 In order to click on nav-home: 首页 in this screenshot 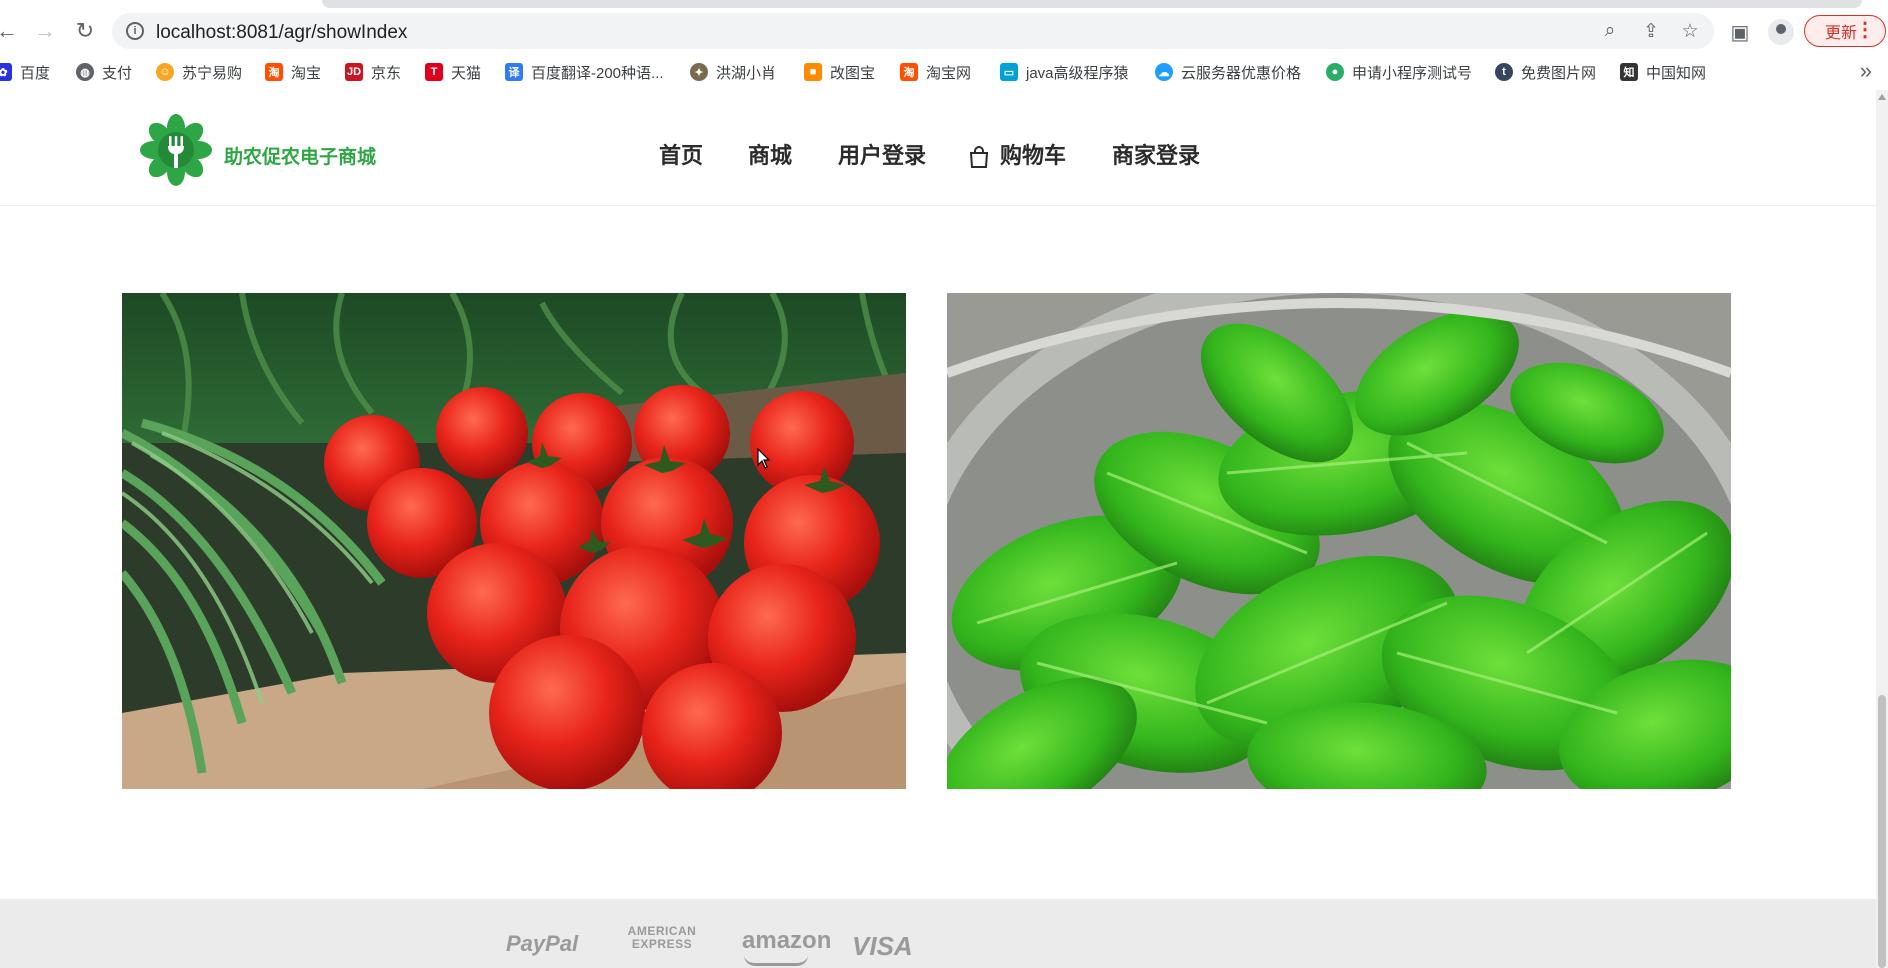, I will do `click(681, 154)`.